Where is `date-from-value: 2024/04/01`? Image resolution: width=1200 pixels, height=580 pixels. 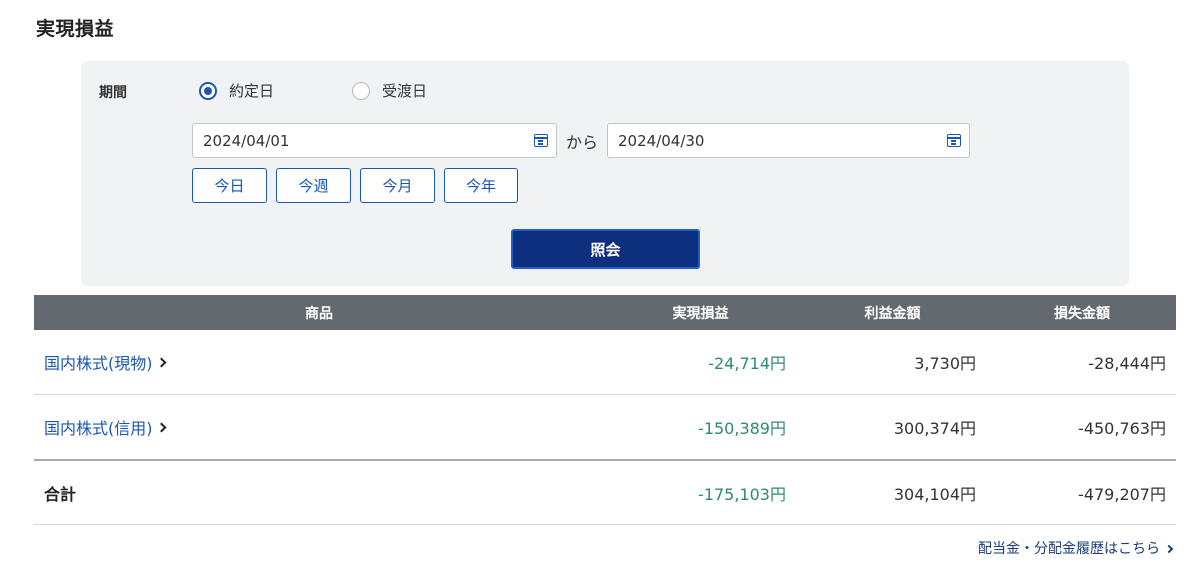
date-from-value: 2024/04/01 is located at coordinates (246, 140).